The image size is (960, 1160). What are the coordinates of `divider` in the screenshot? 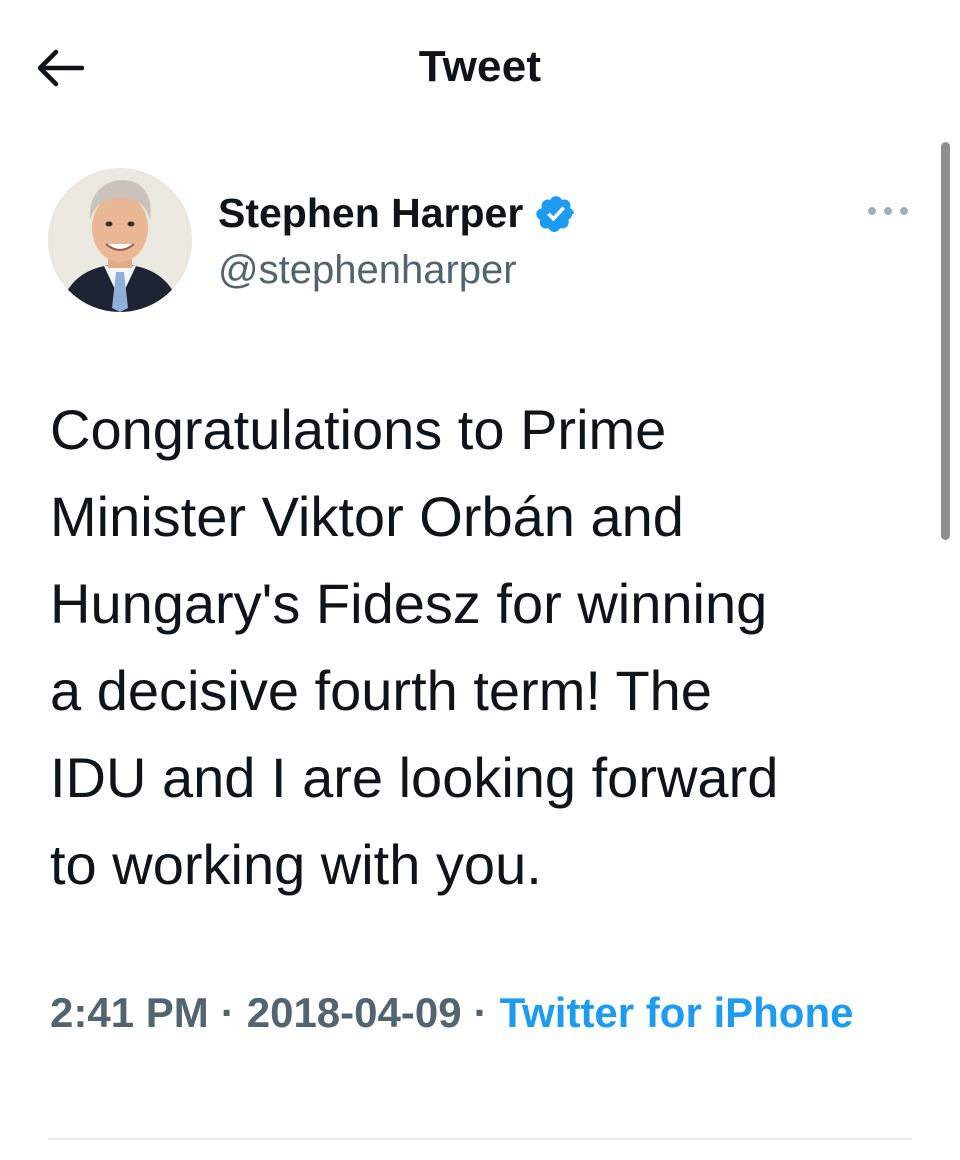 It's located at (480, 1139).